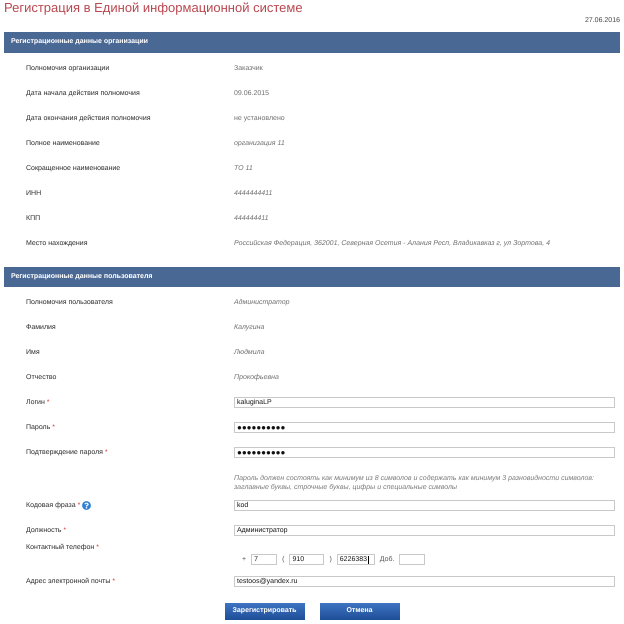 The height and width of the screenshot is (624, 624). Describe the element at coordinates (87, 505) in the screenshot. I see `help-icon` at that location.